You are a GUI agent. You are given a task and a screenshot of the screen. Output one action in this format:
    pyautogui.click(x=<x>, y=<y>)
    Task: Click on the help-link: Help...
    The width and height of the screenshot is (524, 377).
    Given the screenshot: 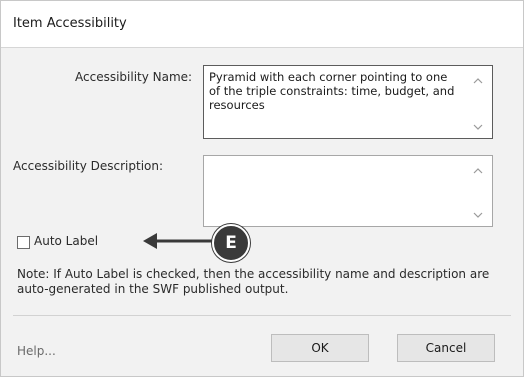 What is the action you would take?
    pyautogui.click(x=36, y=351)
    